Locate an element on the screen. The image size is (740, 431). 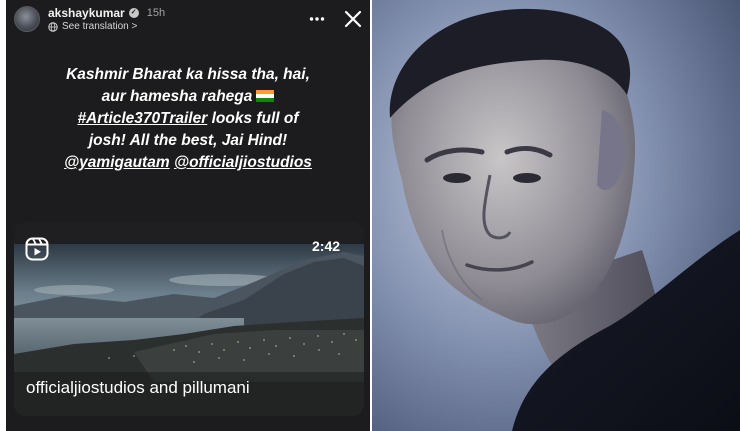
hashtag-link: #Article370Trailer is located at coordinates (142, 118).